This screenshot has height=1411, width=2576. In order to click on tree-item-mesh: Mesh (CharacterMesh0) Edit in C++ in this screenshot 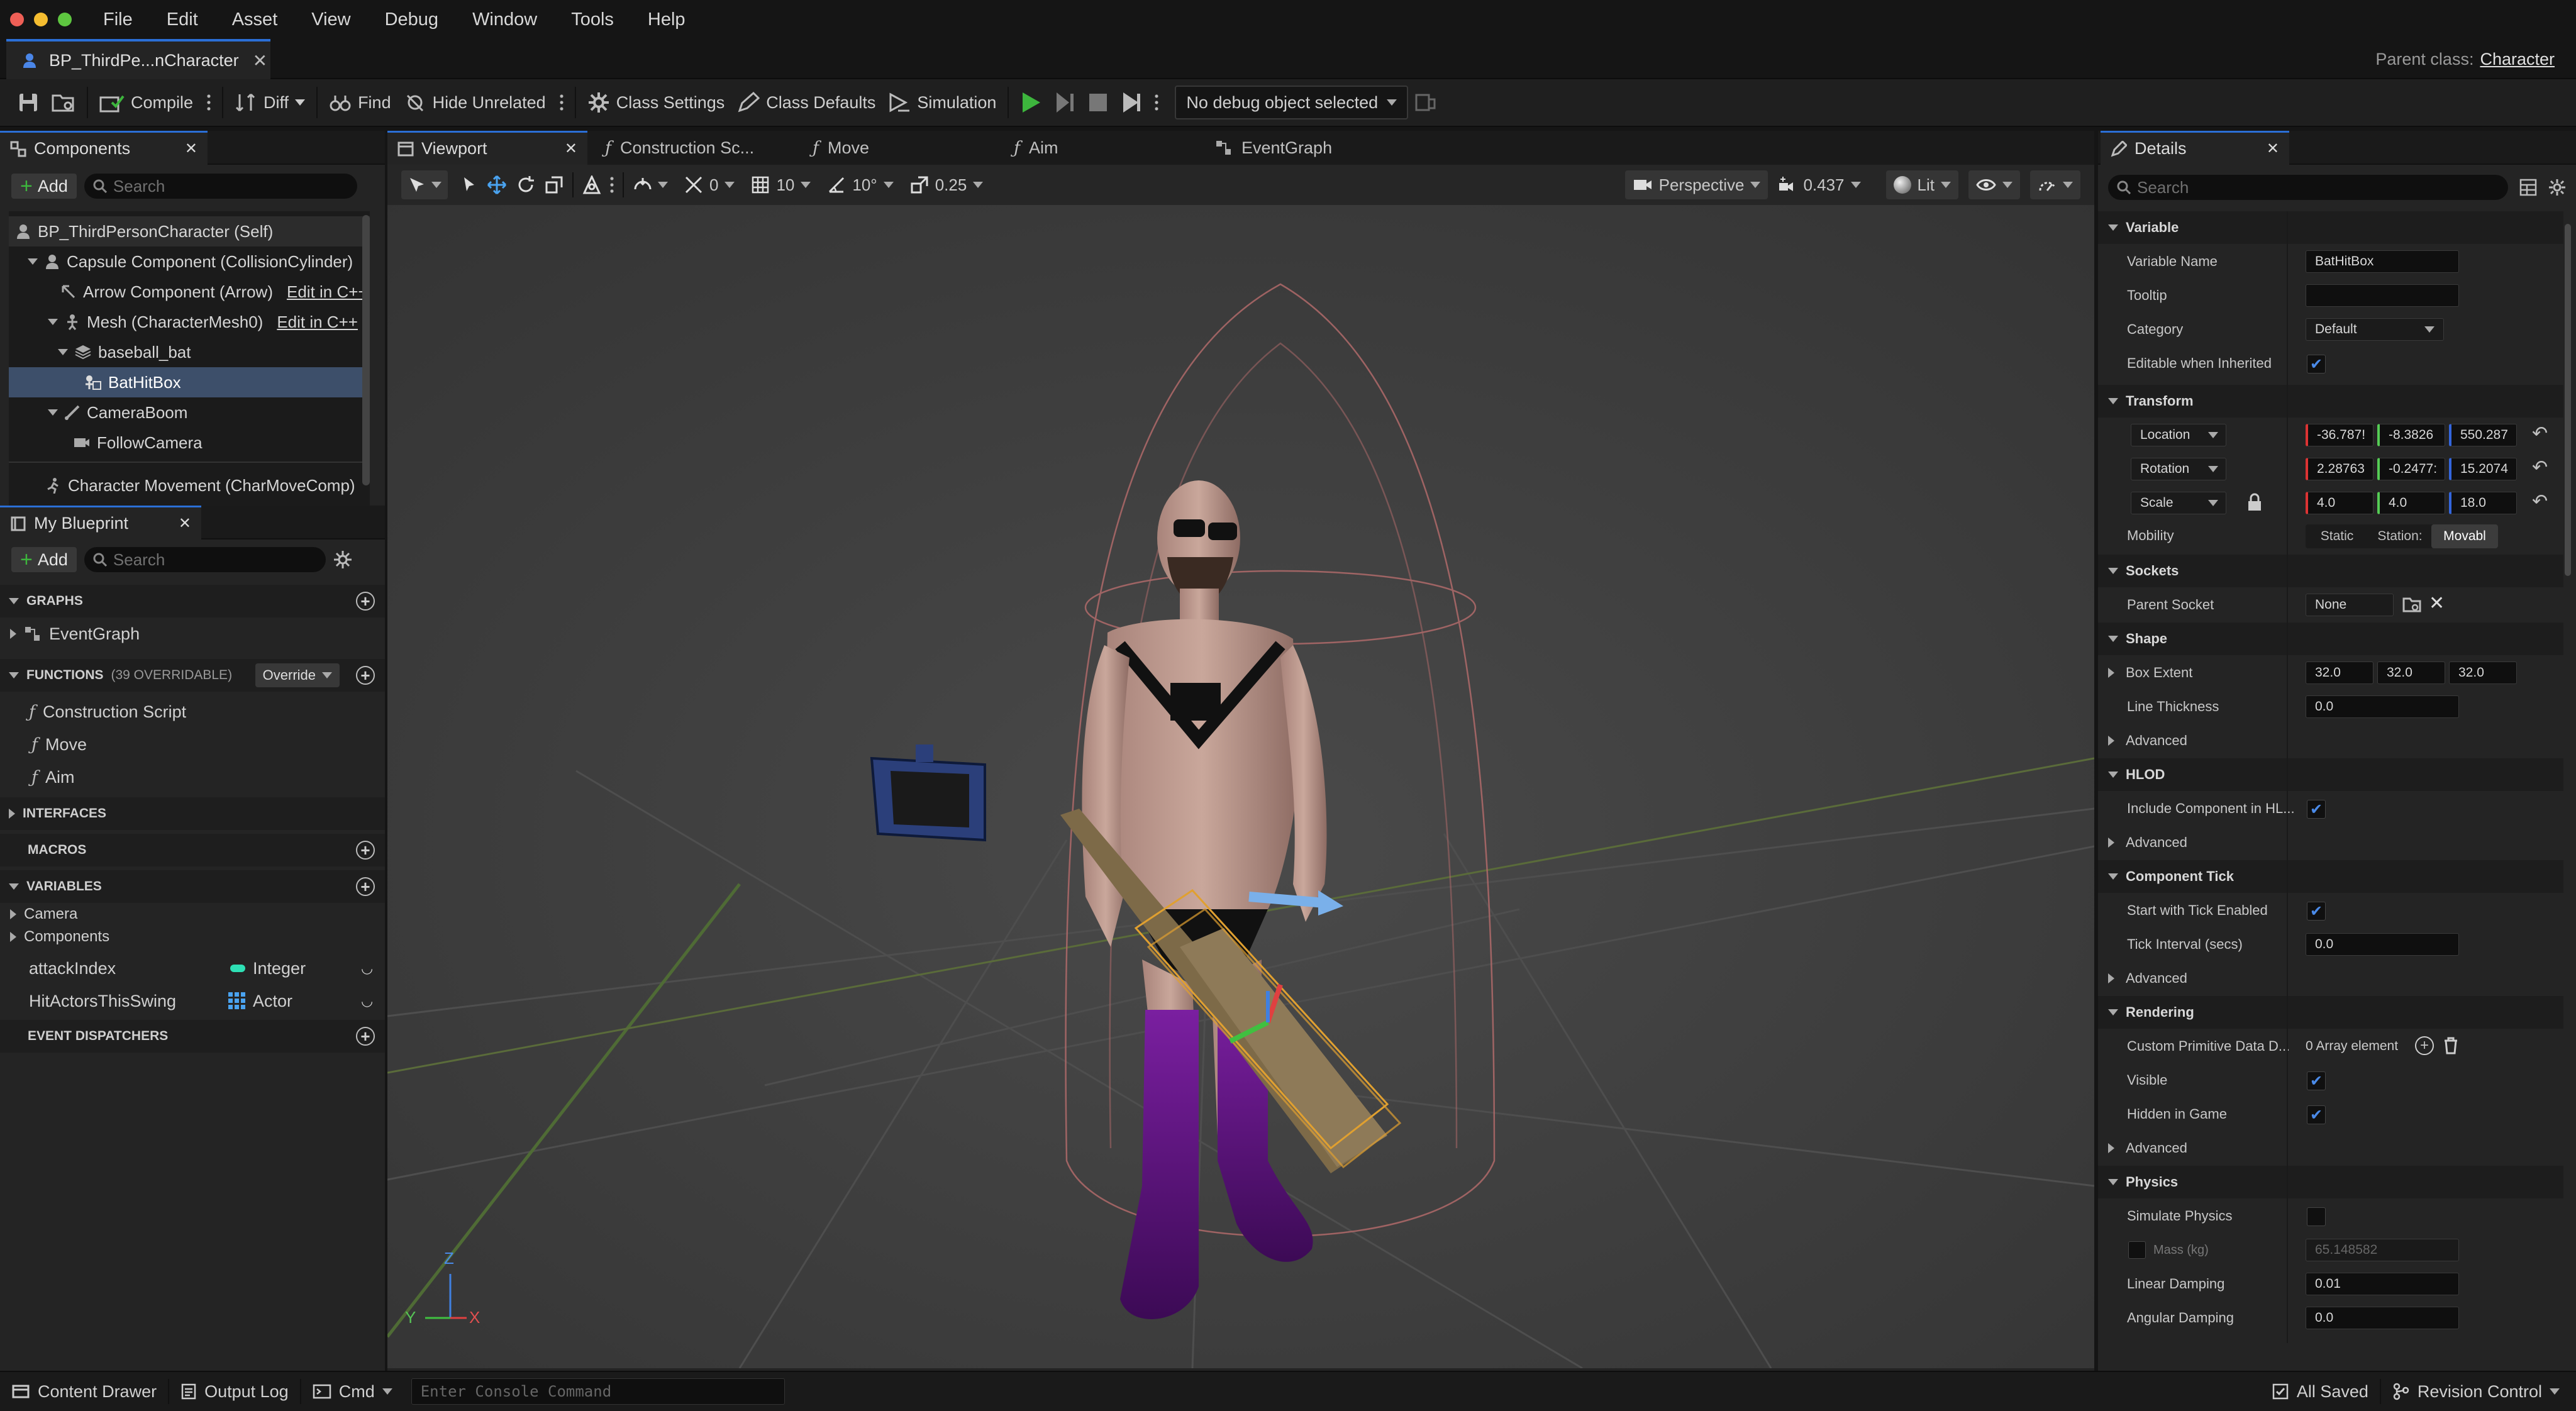, I will do `click(209, 322)`.